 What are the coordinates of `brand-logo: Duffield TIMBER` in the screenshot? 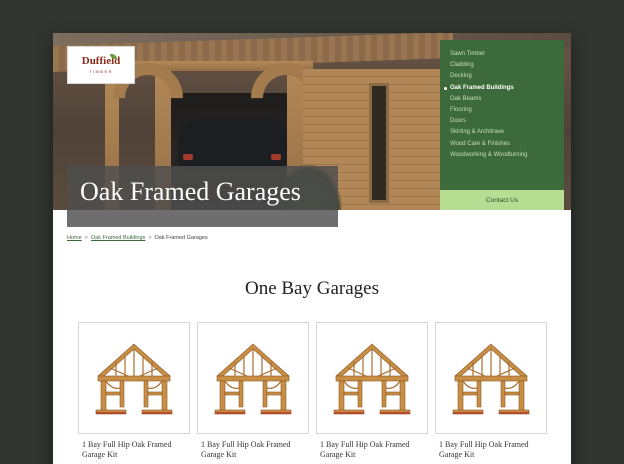 It's located at (101, 65).